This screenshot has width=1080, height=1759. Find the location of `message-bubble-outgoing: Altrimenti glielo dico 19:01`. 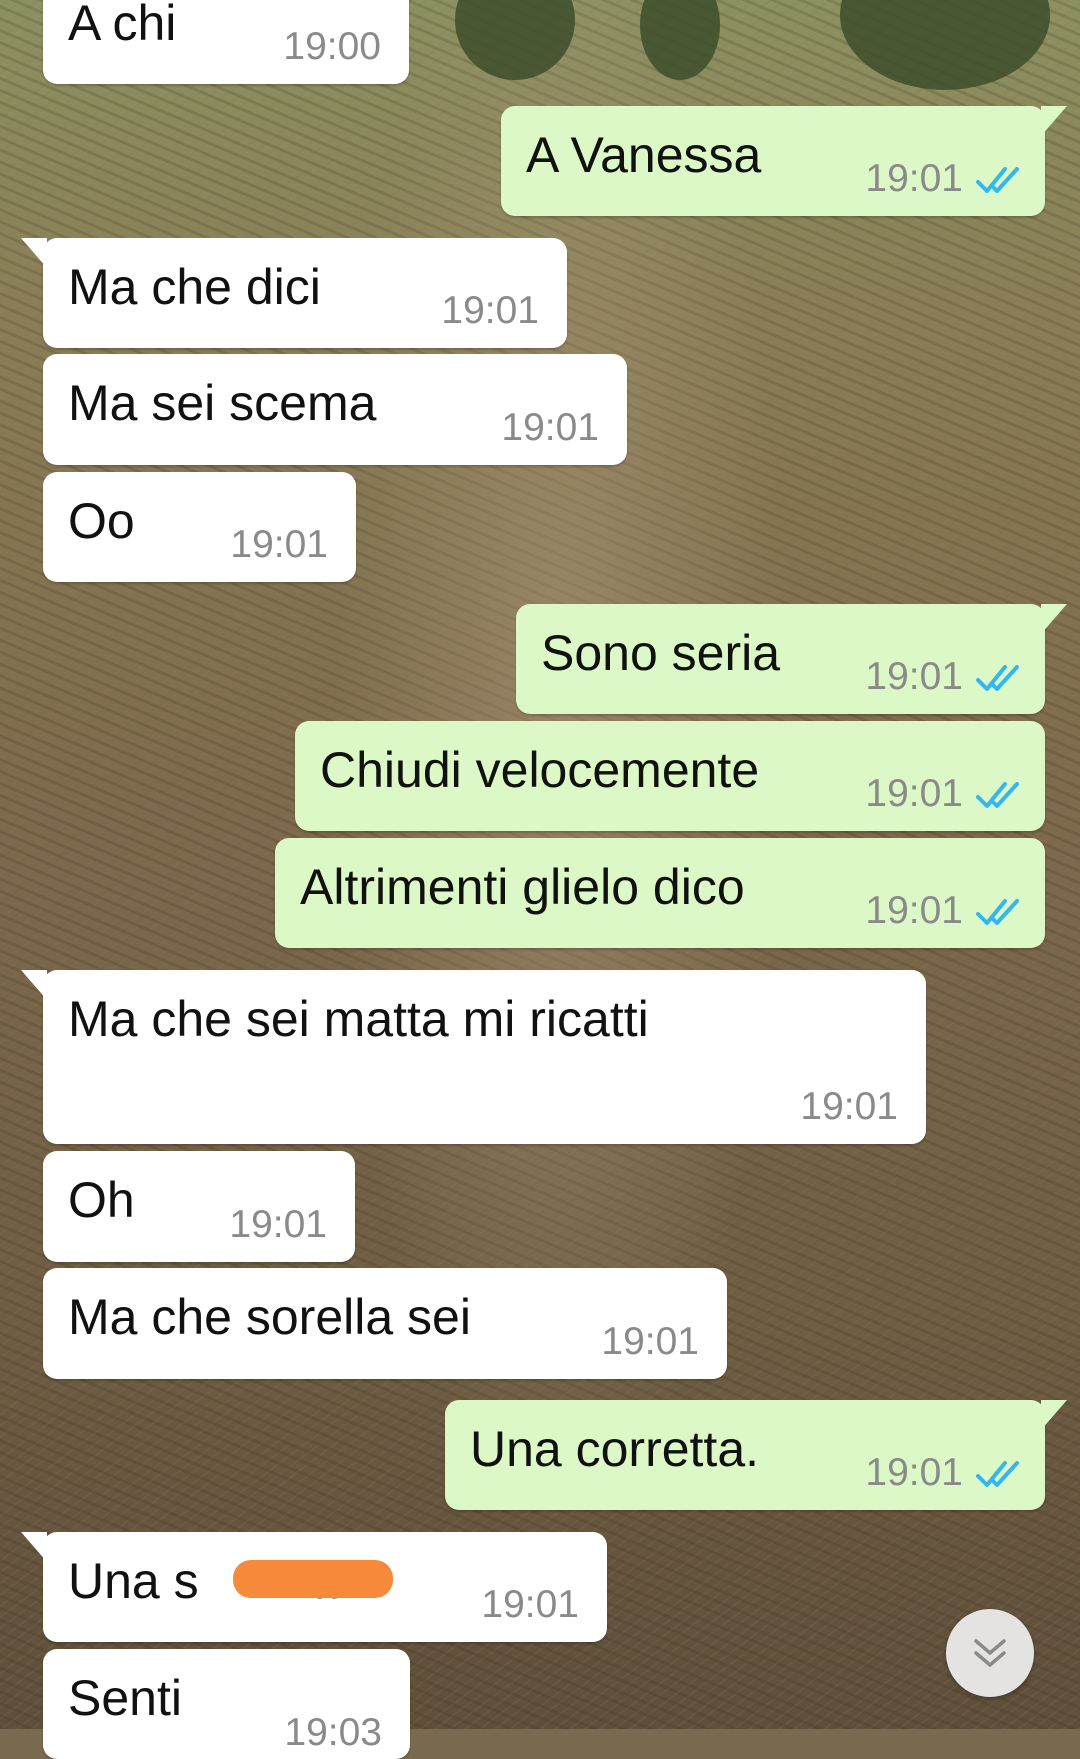

message-bubble-outgoing: Altrimenti glielo dico 19:01 is located at coordinates (660, 893).